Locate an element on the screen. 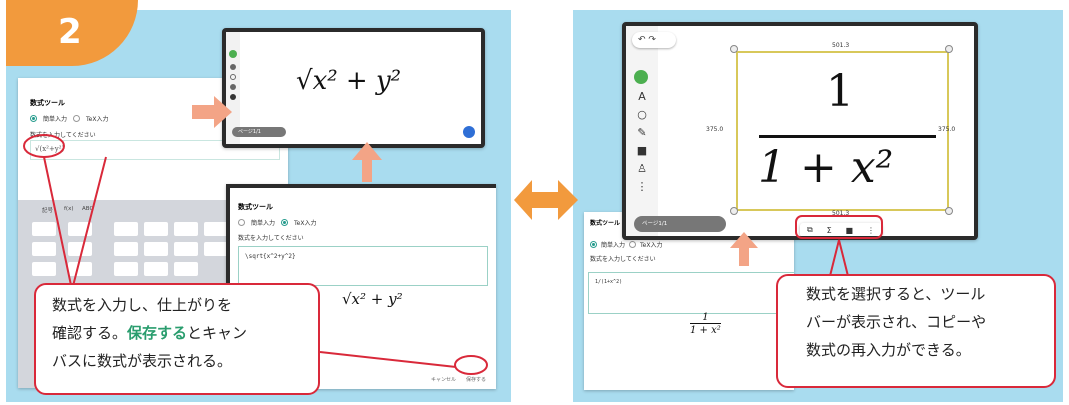 The height and width of the screenshot is (405, 1069). highlight-box is located at coordinates (839, 227).